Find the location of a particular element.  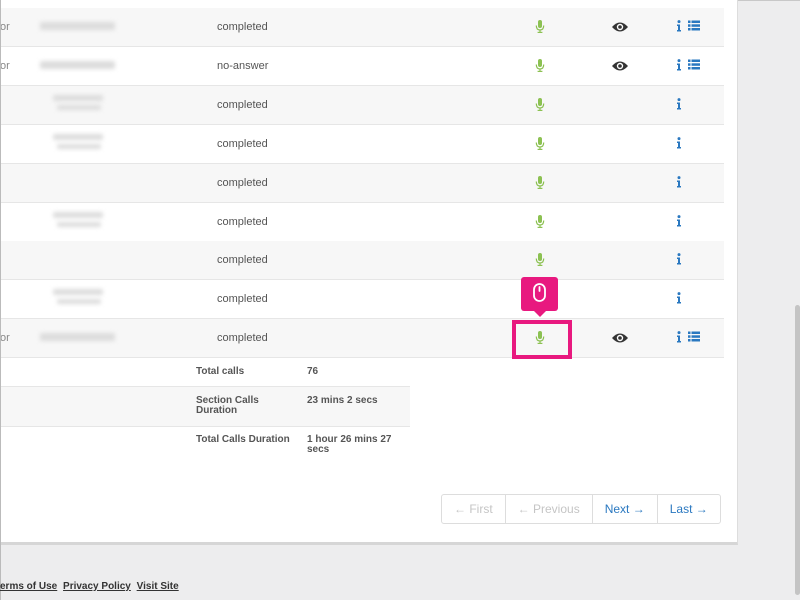

summary-row-total-calls: Total calls 76 is located at coordinates (205, 372).